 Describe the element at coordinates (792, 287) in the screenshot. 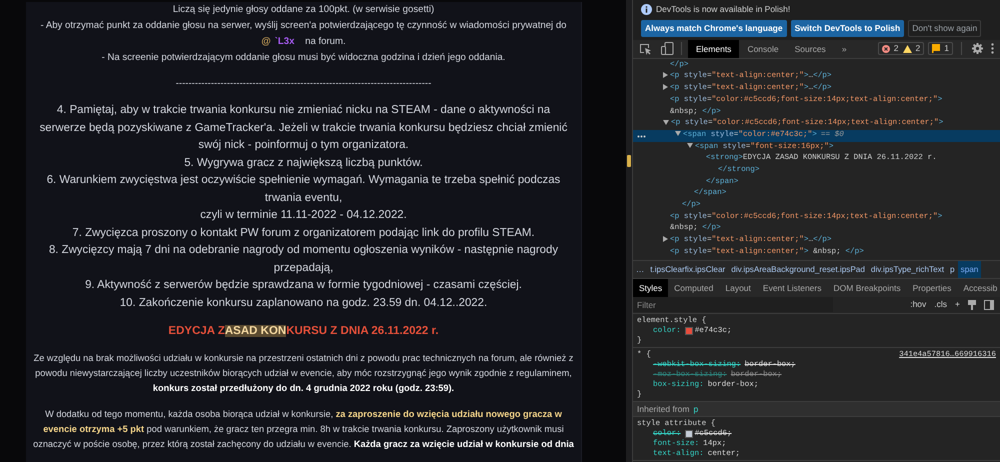

I see `pane-tab: Event Listeners` at that location.